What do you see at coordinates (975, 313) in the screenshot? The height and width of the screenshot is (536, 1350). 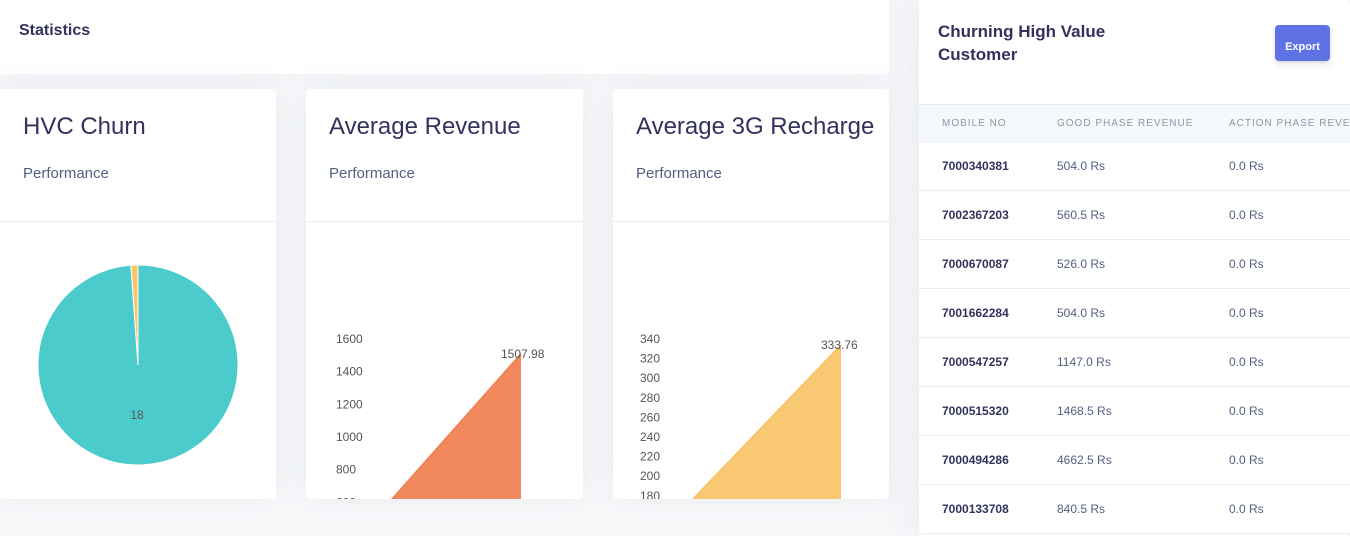 I see `mobile-no-cell: 7001662284` at bounding box center [975, 313].